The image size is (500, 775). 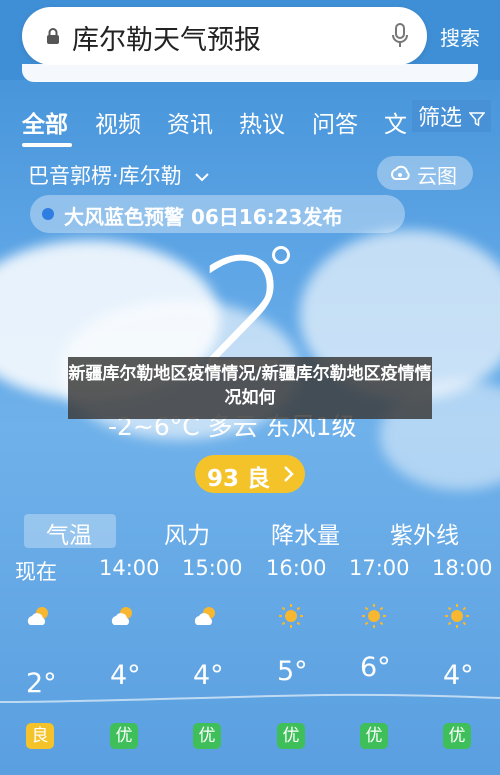 I want to click on subtab-precipitation: 降水量, so click(x=305, y=533).